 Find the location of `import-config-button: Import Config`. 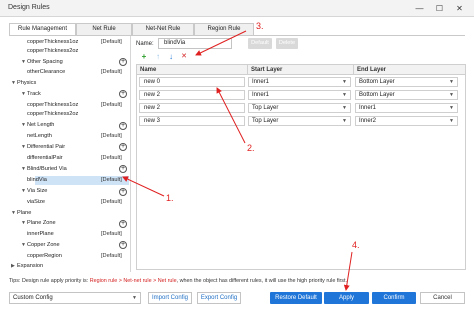

import-config-button: Import Config is located at coordinates (170, 298).